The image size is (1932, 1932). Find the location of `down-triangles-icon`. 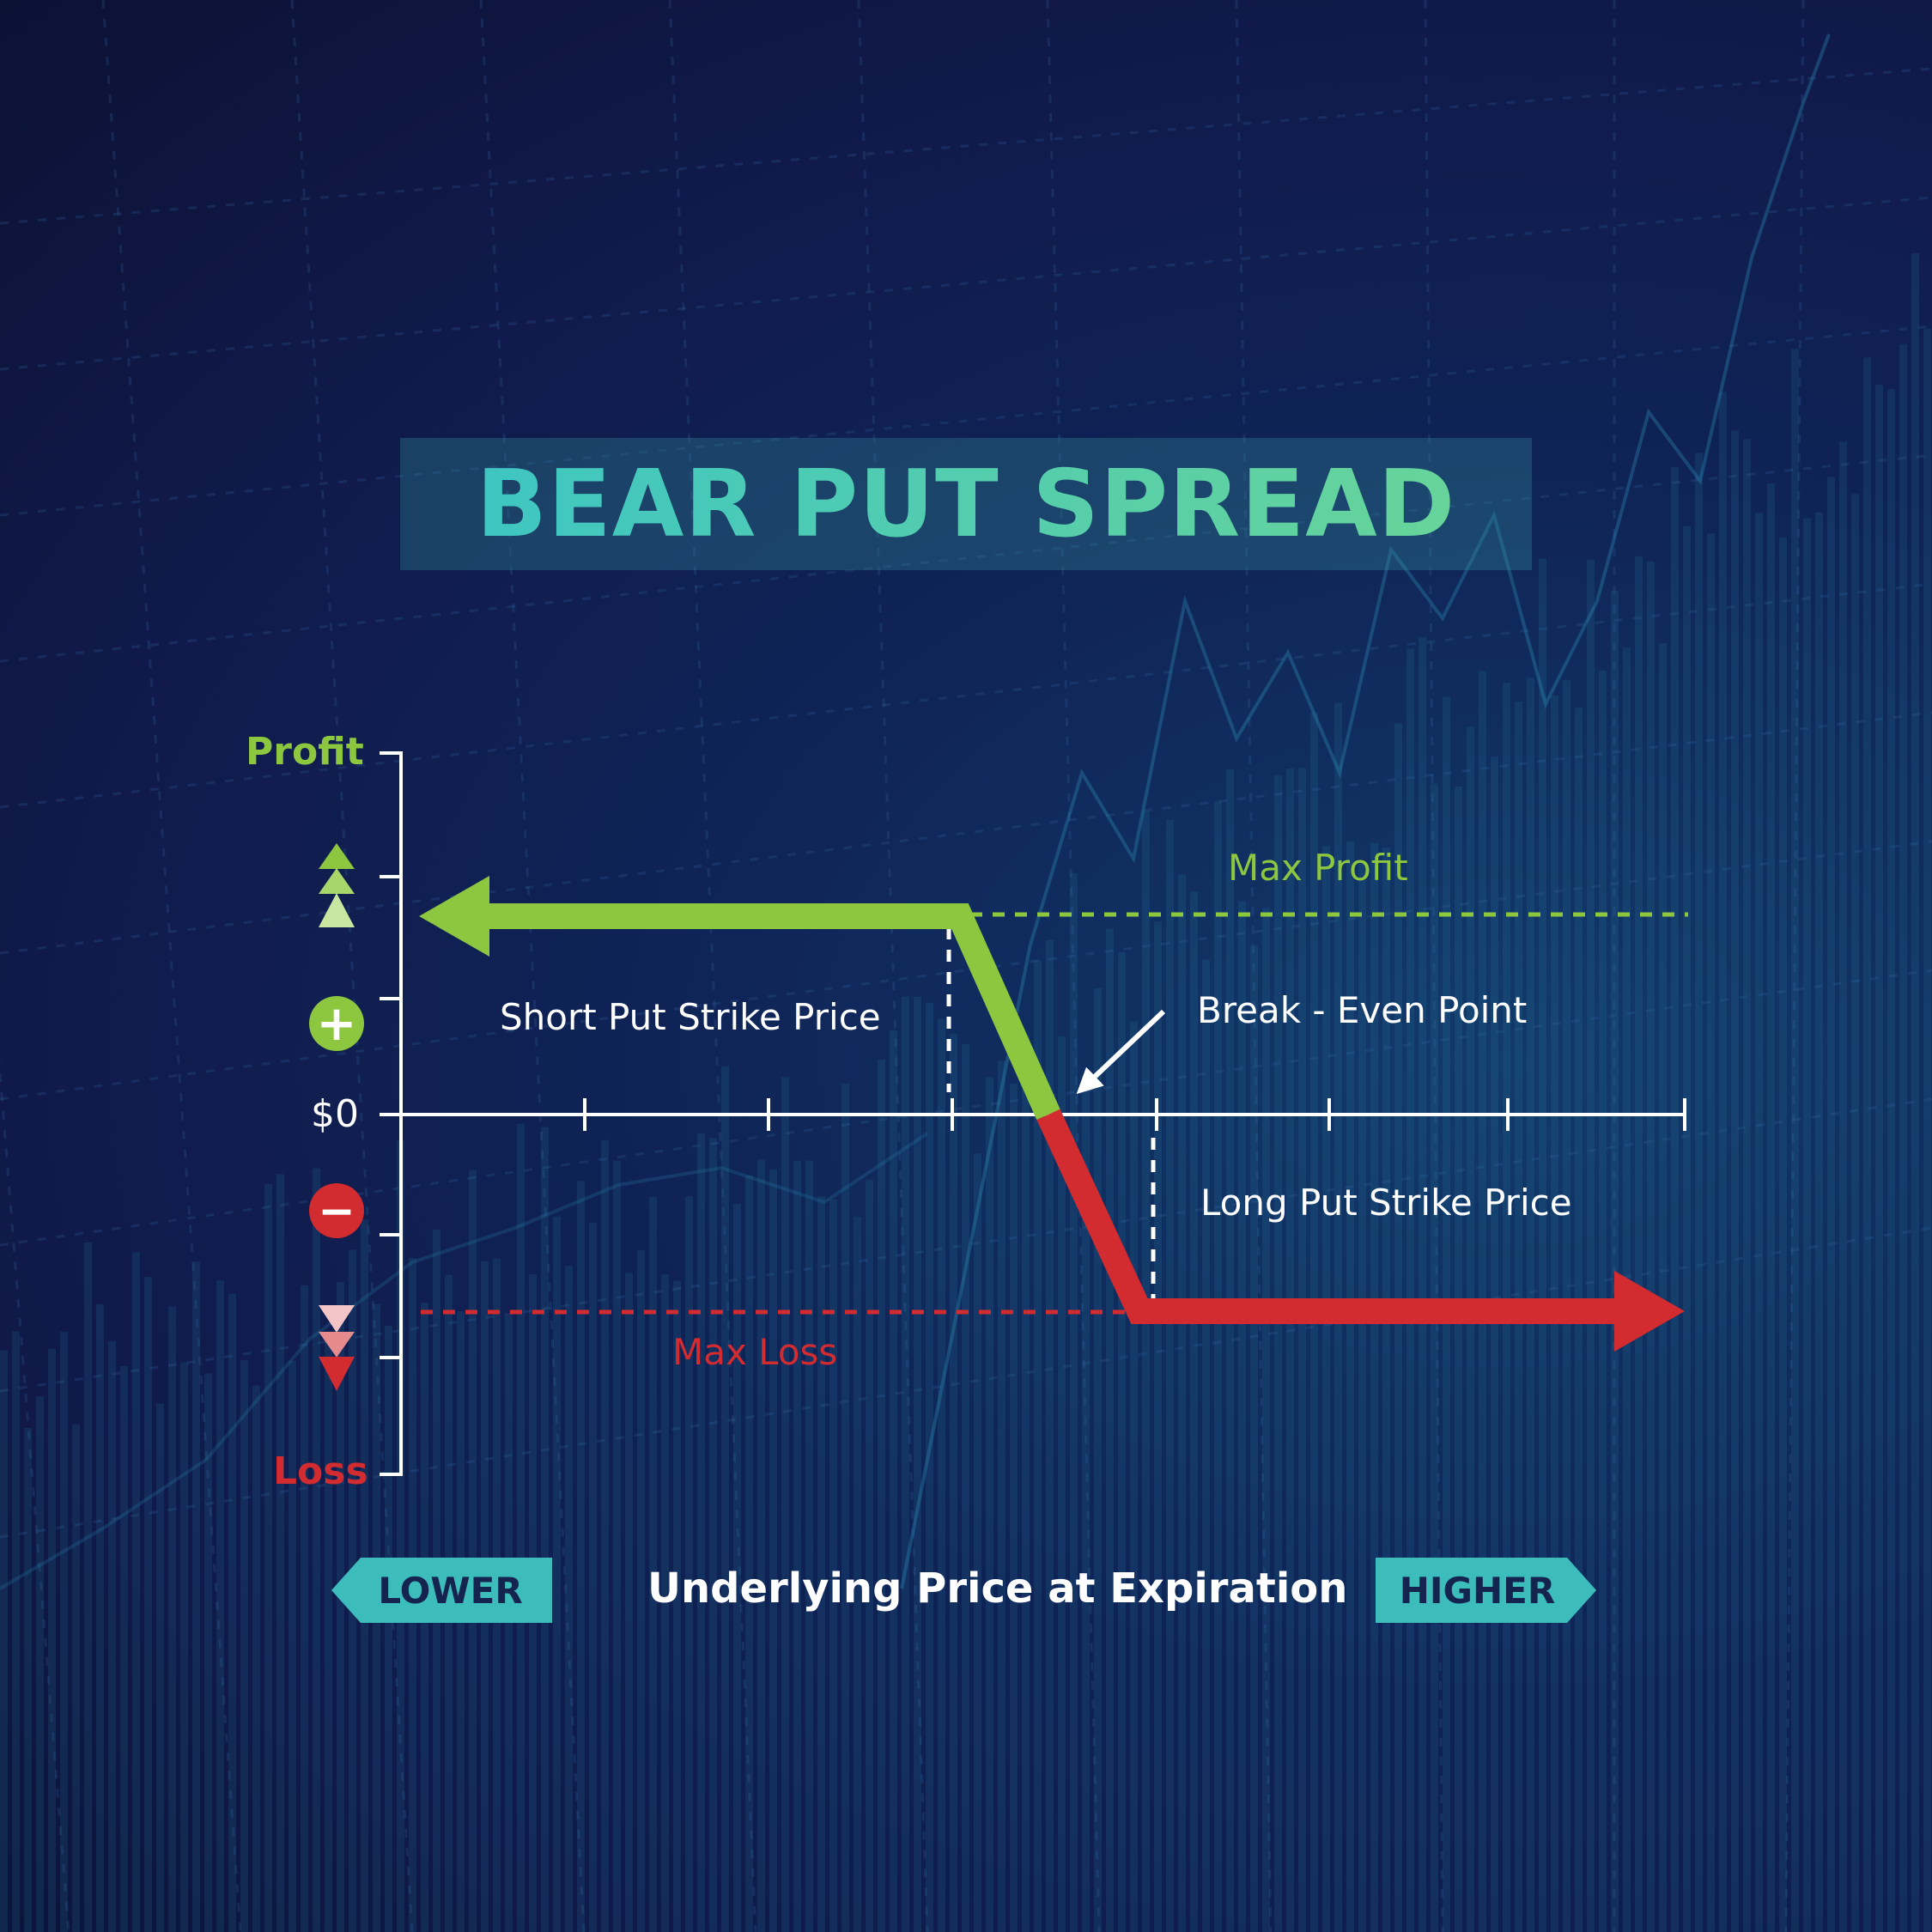

down-triangles-icon is located at coordinates (337, 1348).